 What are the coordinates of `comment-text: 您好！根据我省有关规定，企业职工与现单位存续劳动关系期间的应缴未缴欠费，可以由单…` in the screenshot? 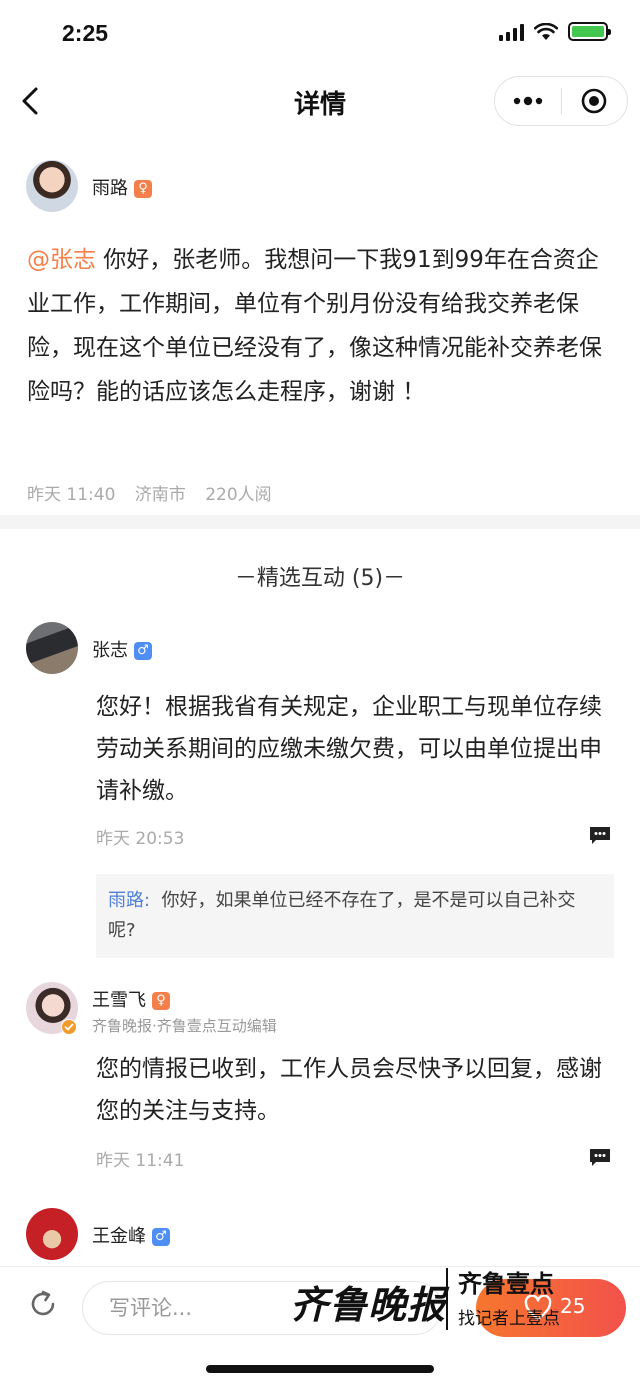 It's located at (349, 749).